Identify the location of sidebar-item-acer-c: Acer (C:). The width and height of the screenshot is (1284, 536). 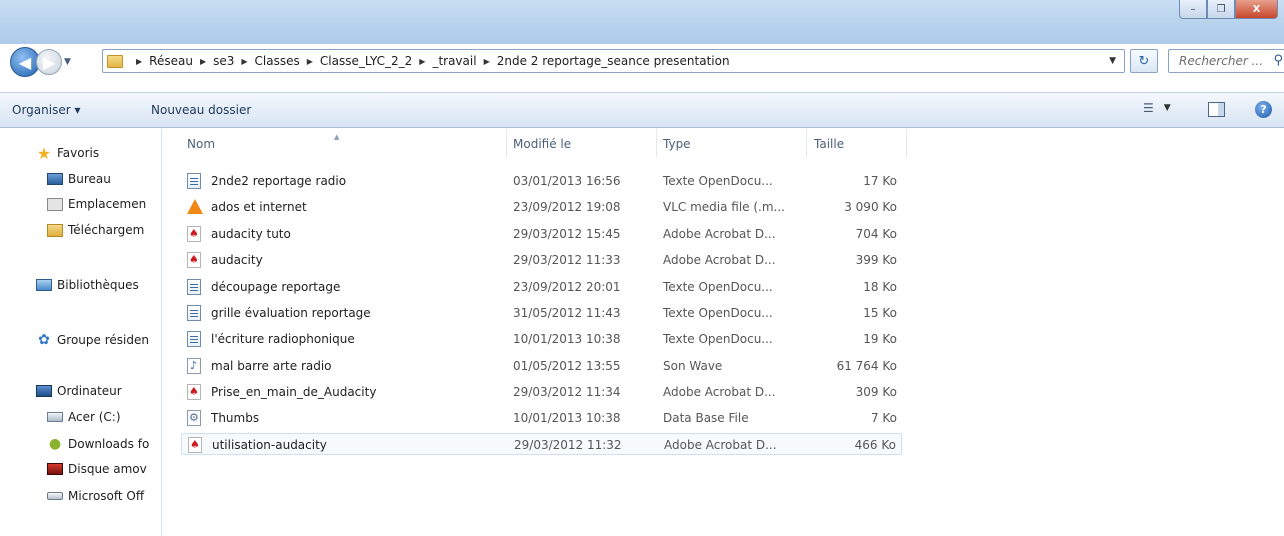
(84, 417).